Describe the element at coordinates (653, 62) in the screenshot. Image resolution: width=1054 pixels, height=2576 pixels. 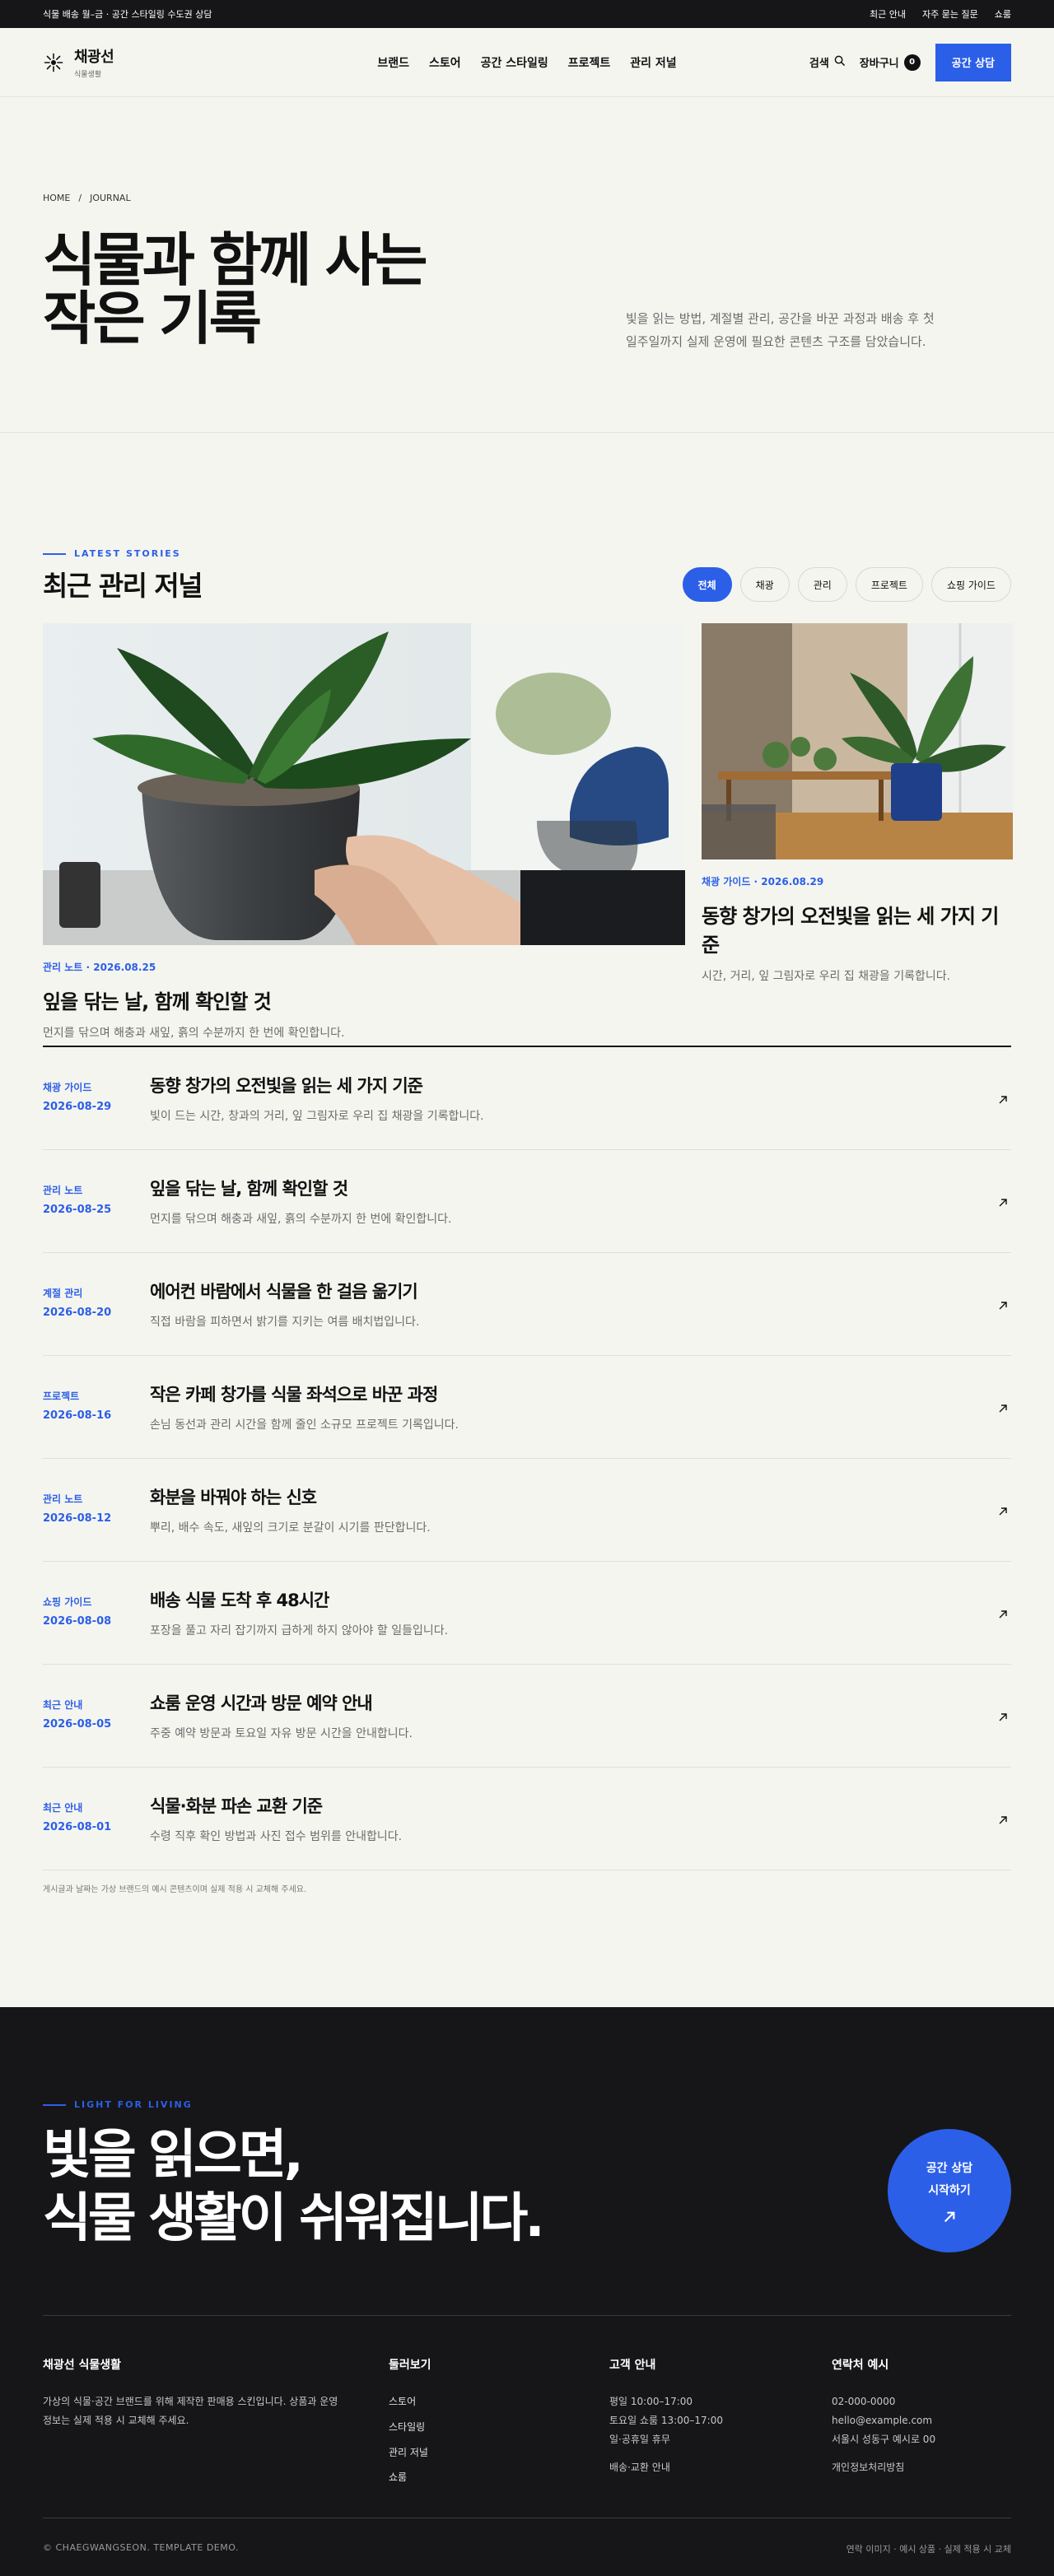
I see `nav-journal: 관리 저널` at that location.